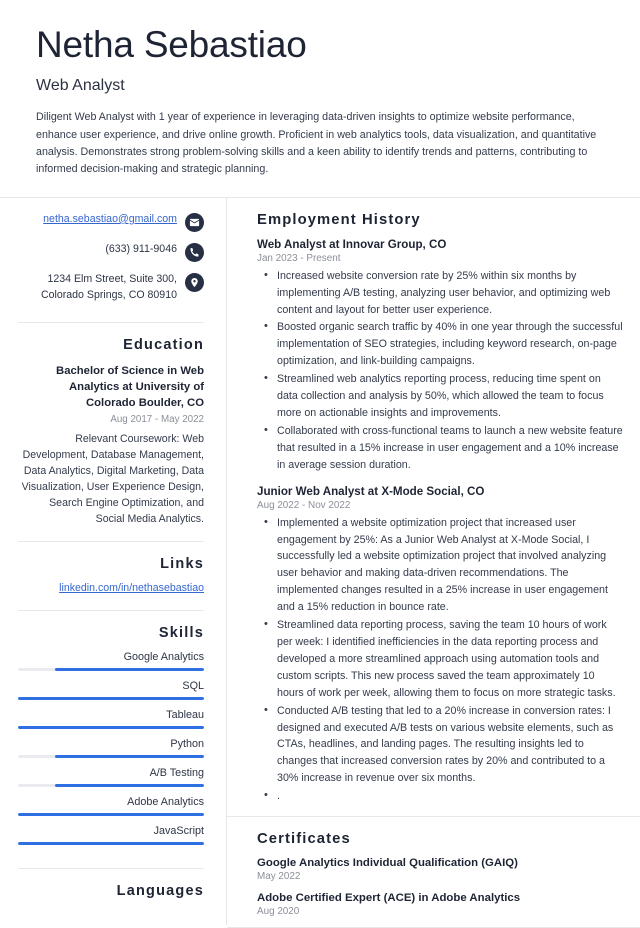  Describe the element at coordinates (279, 877) in the screenshot. I see `certificate-date: May 2022` at that location.